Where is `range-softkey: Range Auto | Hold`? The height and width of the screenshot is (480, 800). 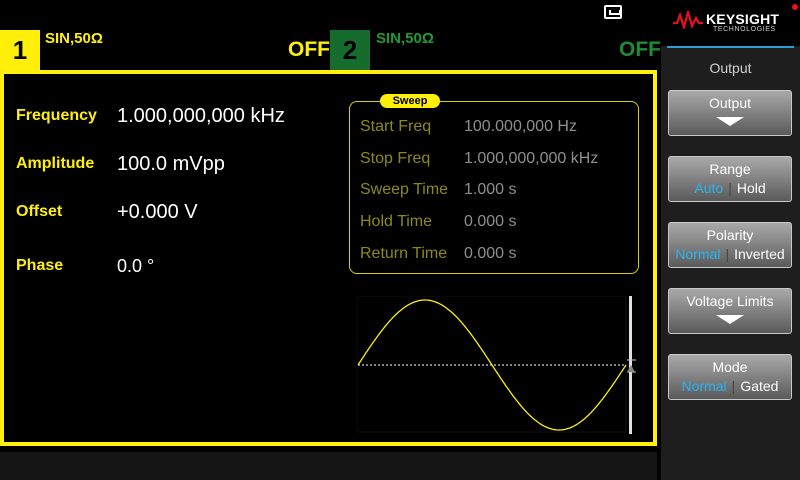
range-softkey: Range Auto | Hold is located at coordinates (730, 179).